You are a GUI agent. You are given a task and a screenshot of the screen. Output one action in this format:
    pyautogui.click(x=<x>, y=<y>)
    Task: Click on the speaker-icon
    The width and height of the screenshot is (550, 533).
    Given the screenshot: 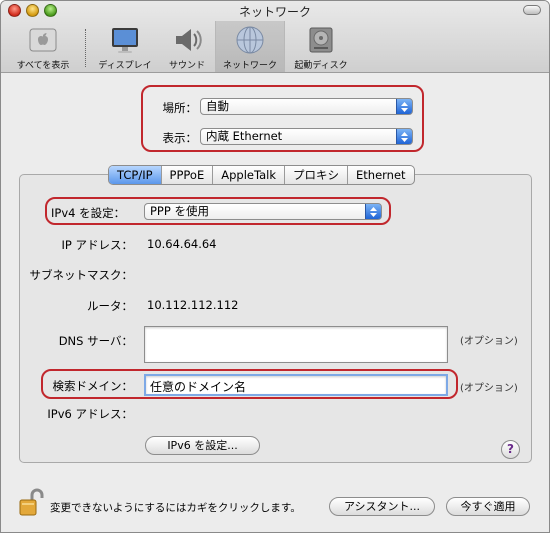 What is the action you would take?
    pyautogui.click(x=189, y=40)
    